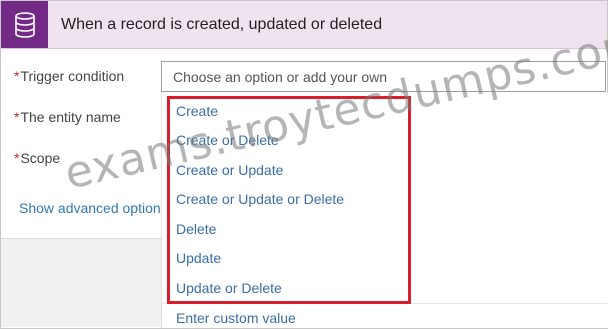  I want to click on database-icon, so click(24, 24).